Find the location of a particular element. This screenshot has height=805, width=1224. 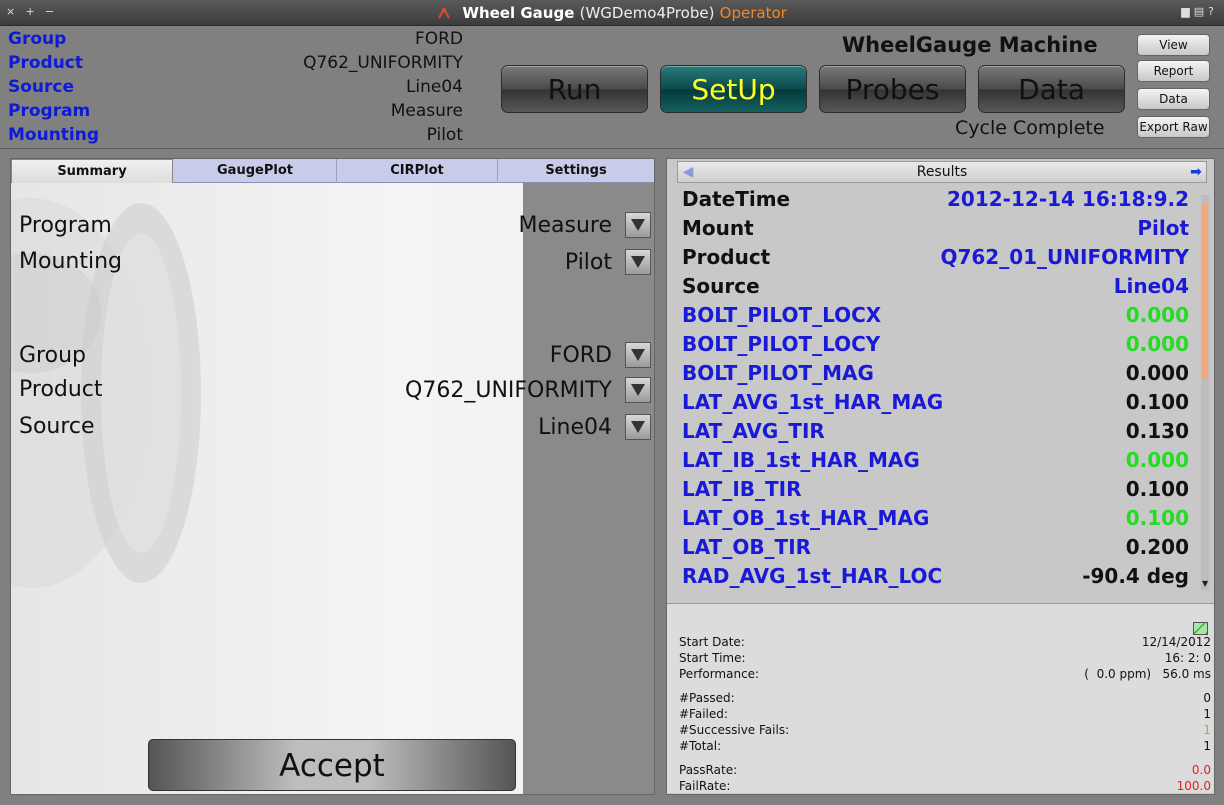

group-dropdown-button is located at coordinates (638, 355).